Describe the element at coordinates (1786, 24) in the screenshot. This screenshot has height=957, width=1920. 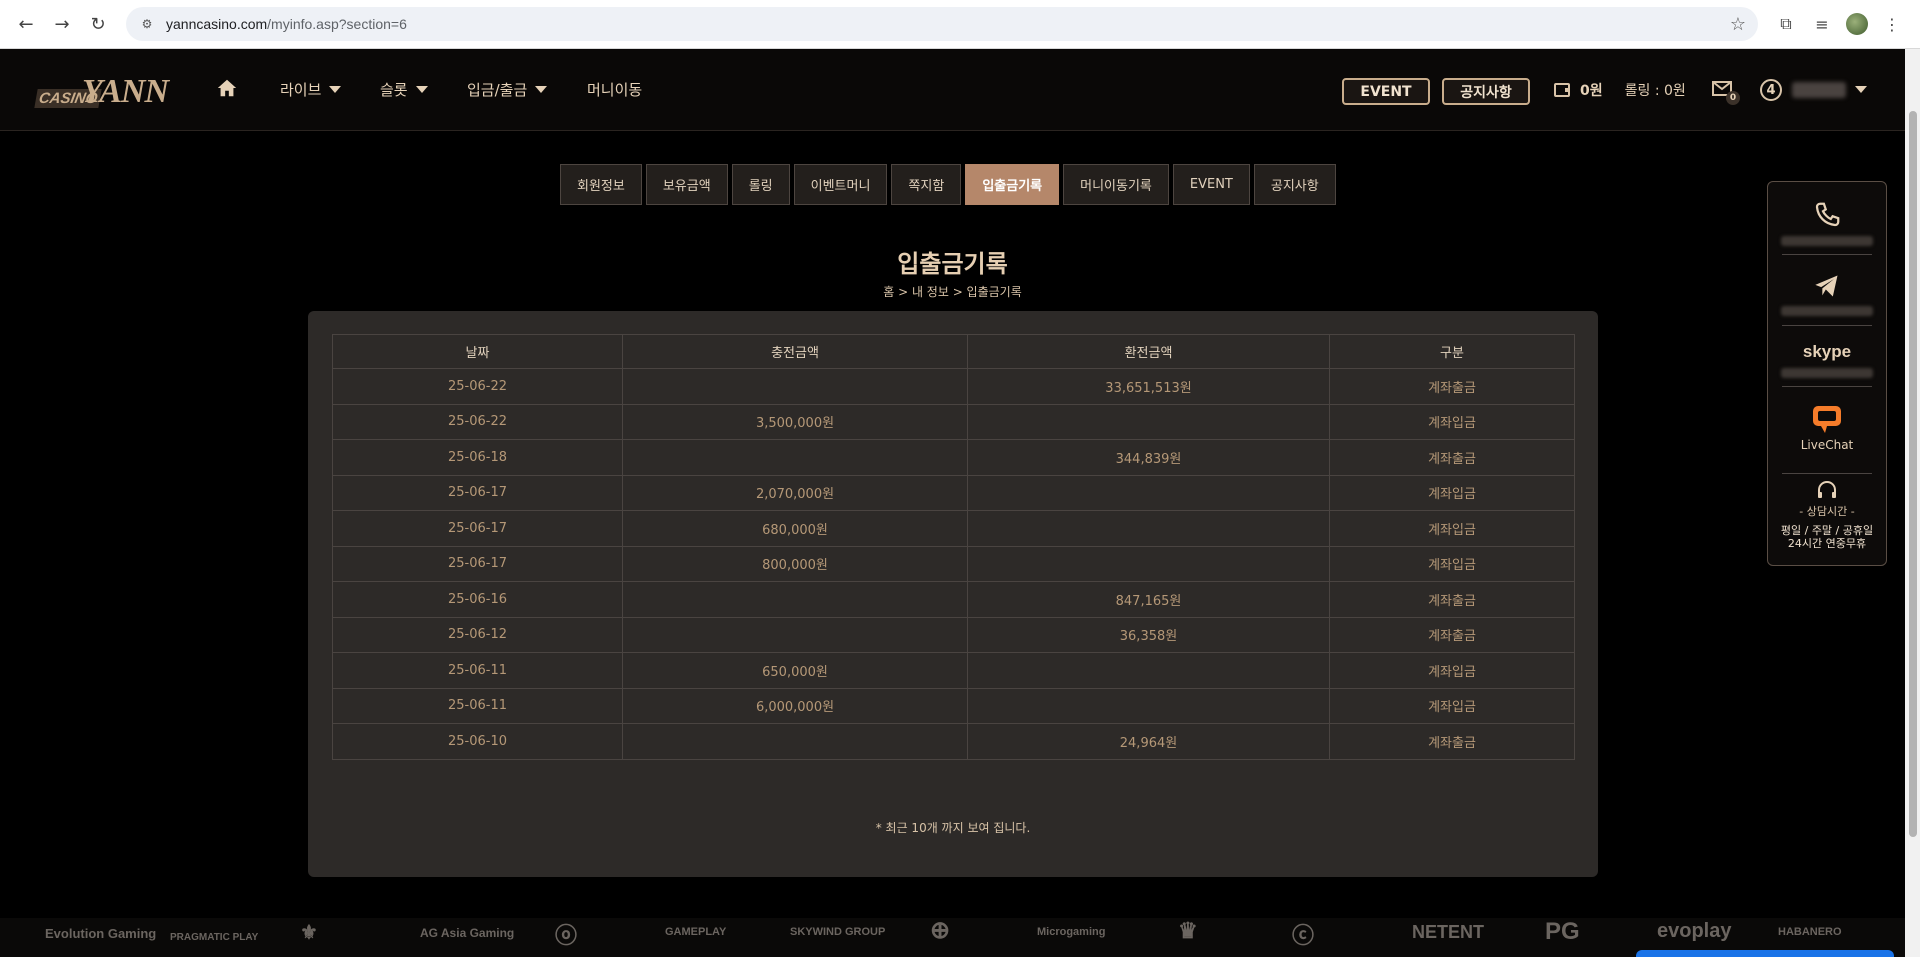
I see `extensions-icon: ⧉` at that location.